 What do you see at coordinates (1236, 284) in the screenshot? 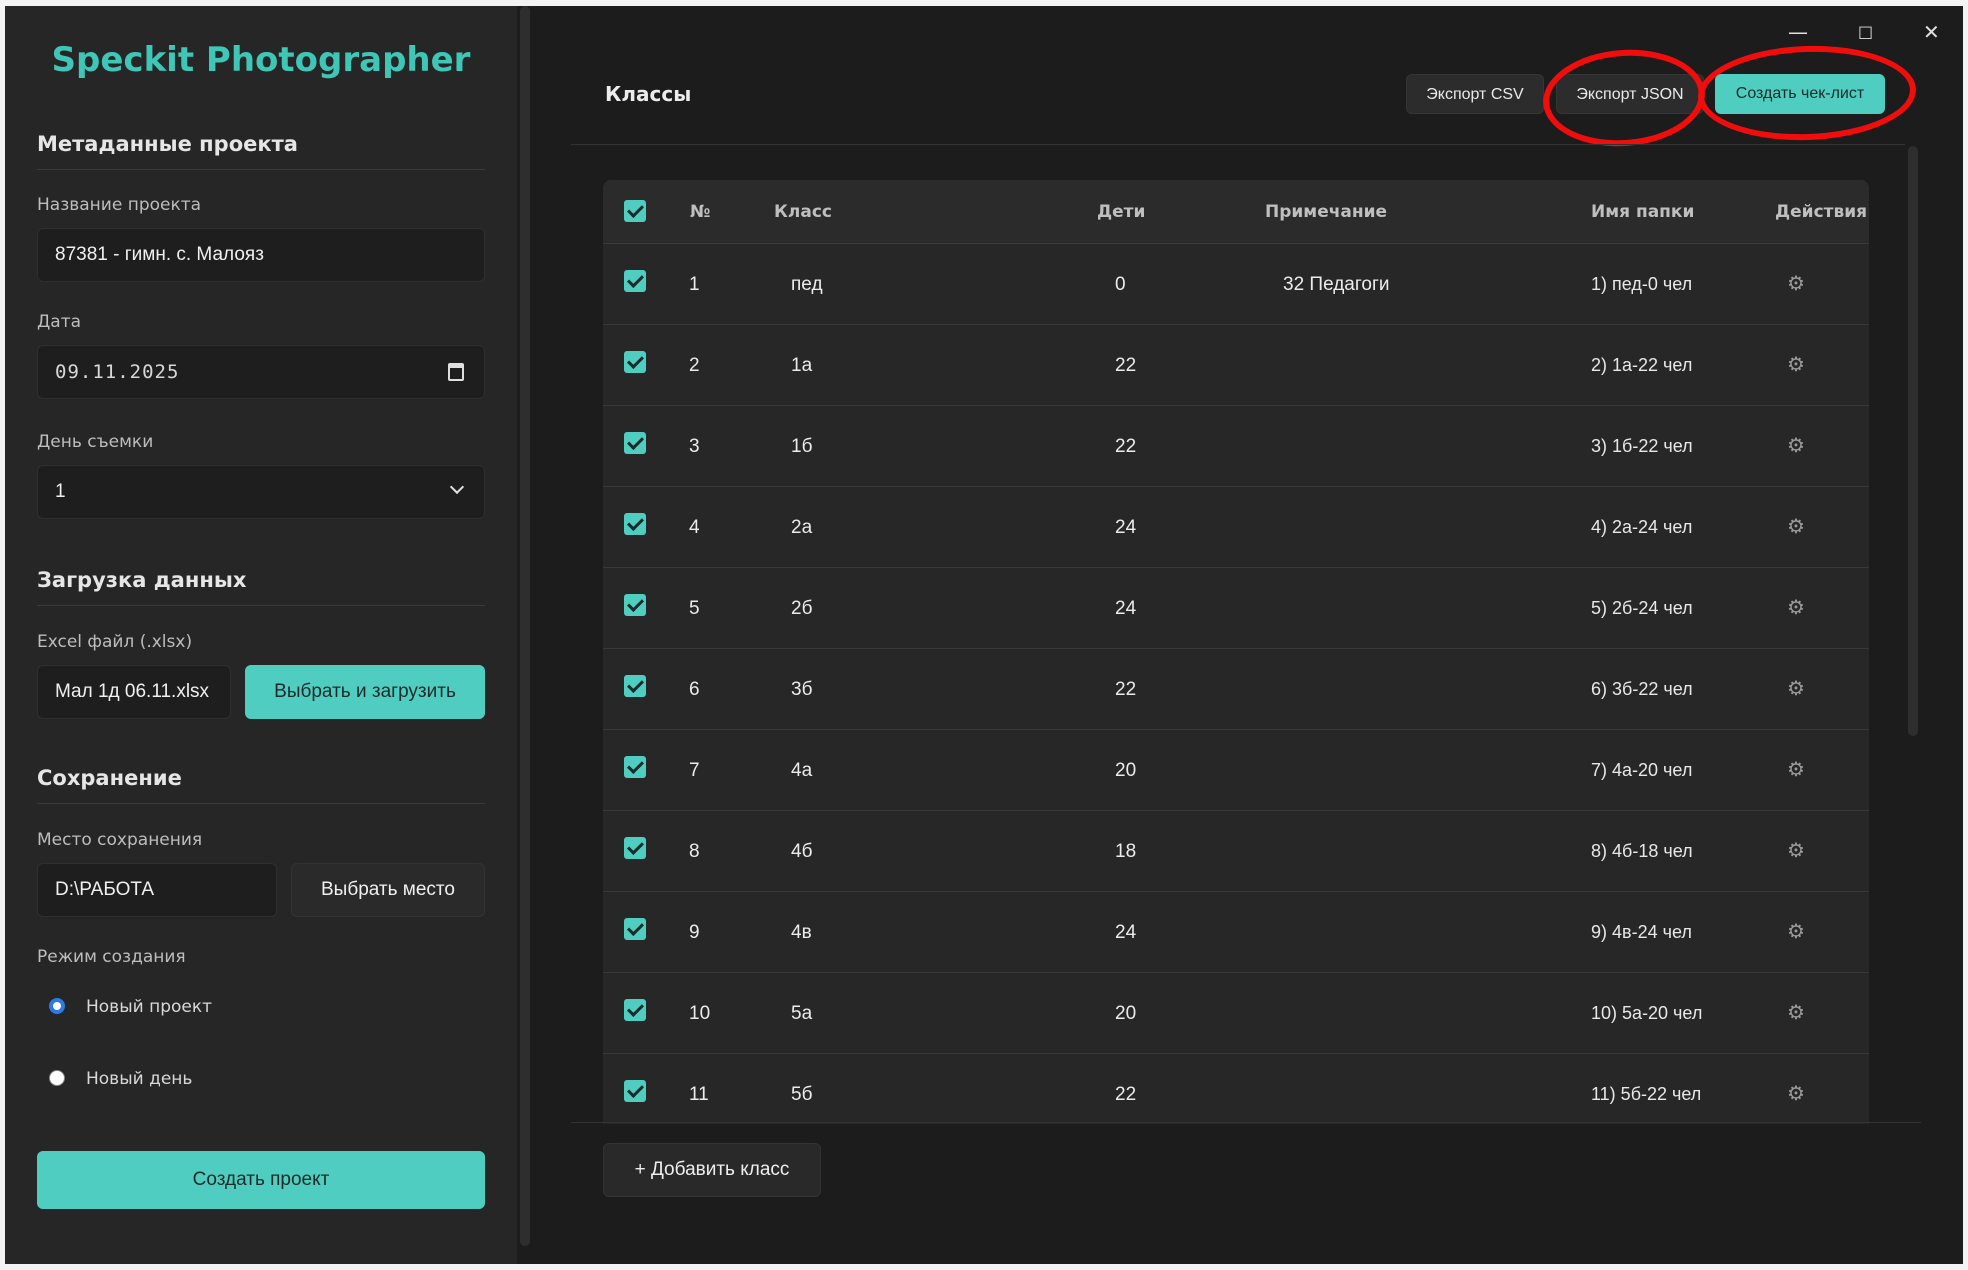
I see `table-row: 1 пед 0 32 Педагоги 1) пед-0 чел ⚙` at bounding box center [1236, 284].